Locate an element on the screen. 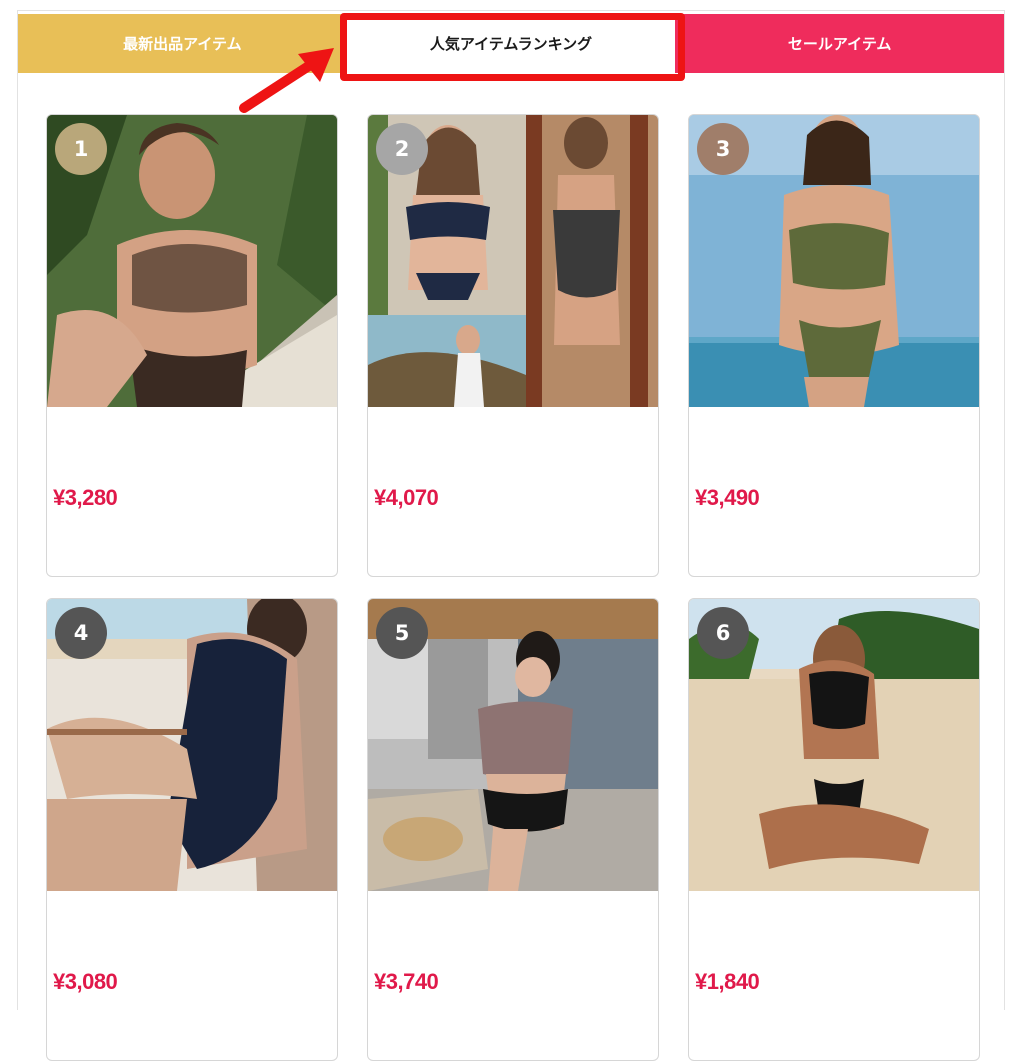 The height and width of the screenshot is (1061, 1024). product-price: ¥3,280 is located at coordinates (85, 497).